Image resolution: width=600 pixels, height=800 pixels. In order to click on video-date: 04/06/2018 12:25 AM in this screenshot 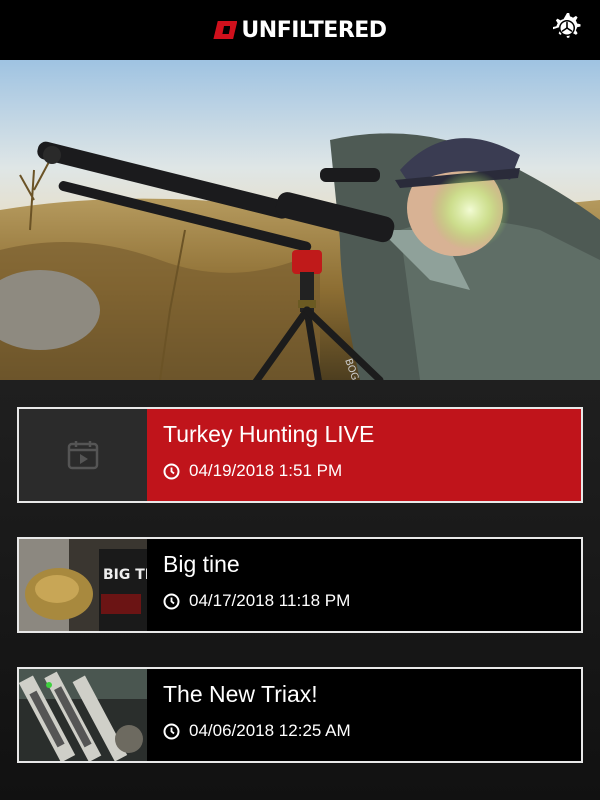, I will do `click(257, 731)`.